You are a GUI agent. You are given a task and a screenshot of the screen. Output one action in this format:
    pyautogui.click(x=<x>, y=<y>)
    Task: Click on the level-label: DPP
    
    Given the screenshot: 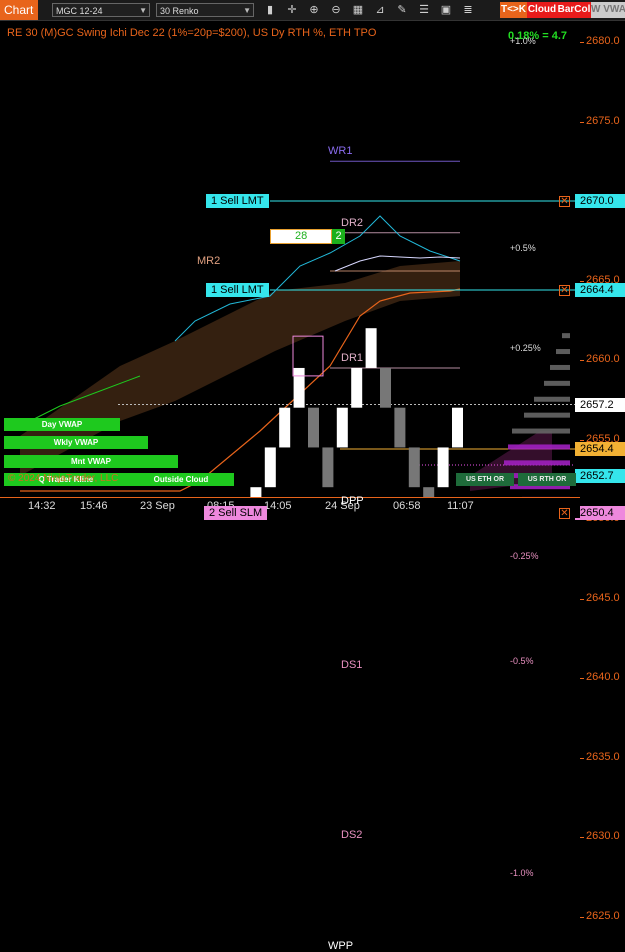 What is the action you would take?
    pyautogui.click(x=352, y=501)
    